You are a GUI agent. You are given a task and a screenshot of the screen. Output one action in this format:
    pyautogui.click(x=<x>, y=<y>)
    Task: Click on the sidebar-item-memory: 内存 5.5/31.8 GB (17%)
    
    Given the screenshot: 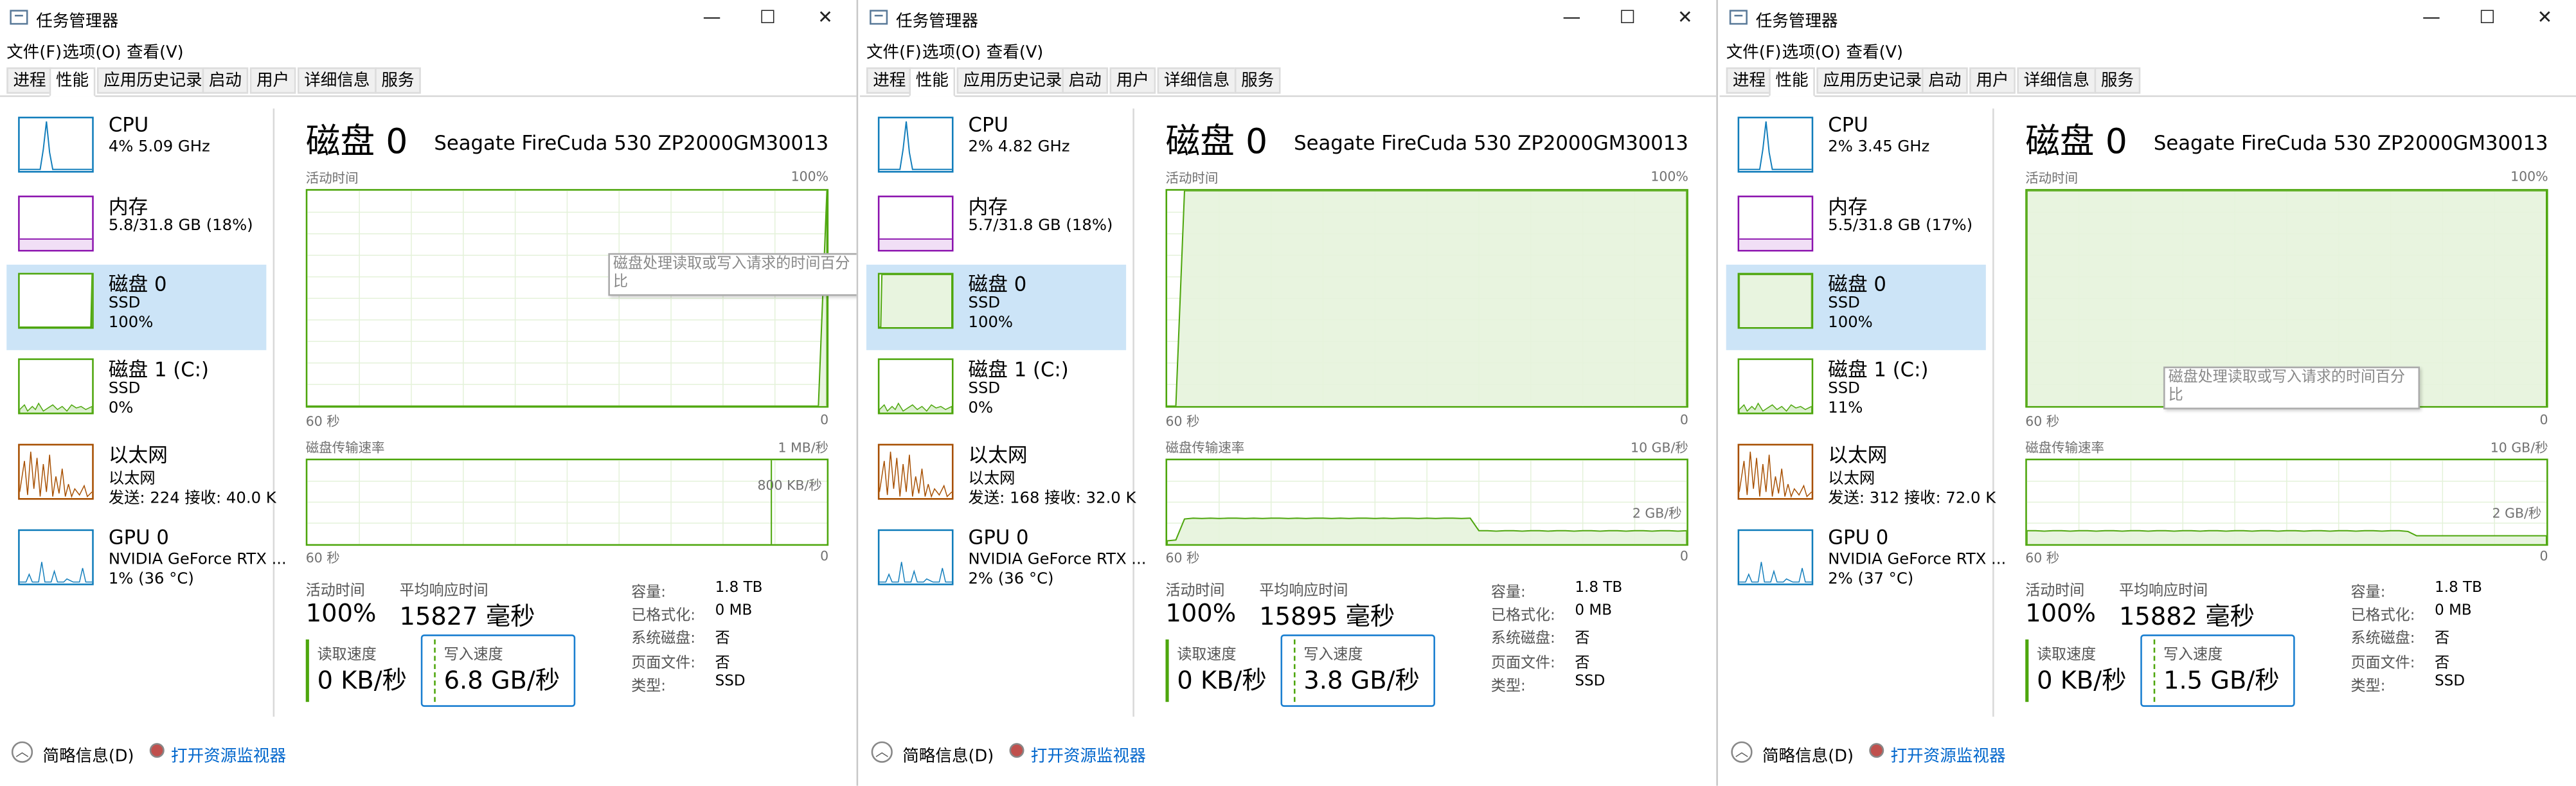 What is the action you would take?
    pyautogui.click(x=1856, y=230)
    